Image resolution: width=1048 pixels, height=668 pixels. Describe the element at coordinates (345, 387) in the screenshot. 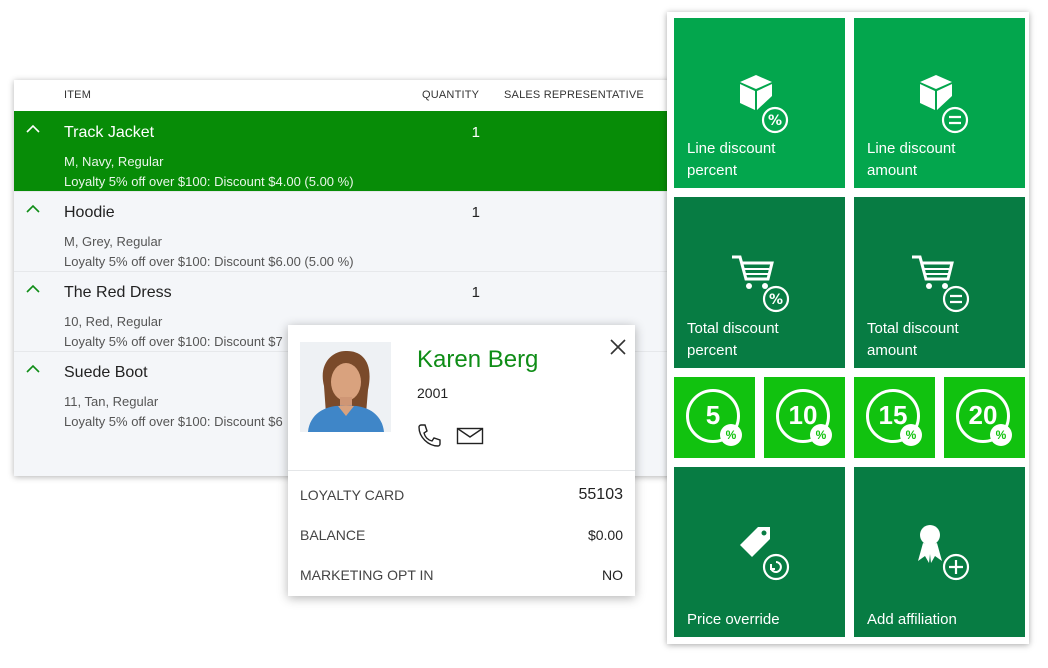

I see `customer-avatar` at that location.